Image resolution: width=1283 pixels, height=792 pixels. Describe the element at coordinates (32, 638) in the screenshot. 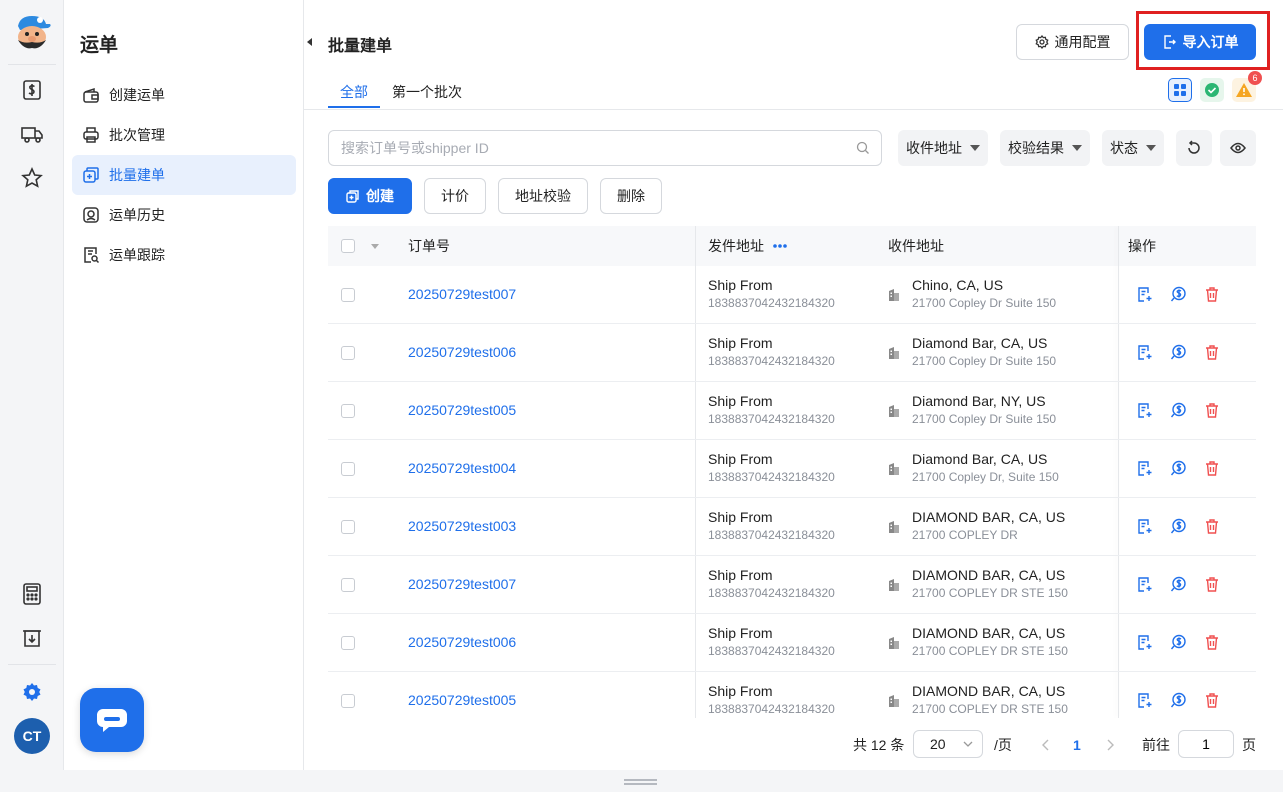

I see `download-doc-icon` at that location.